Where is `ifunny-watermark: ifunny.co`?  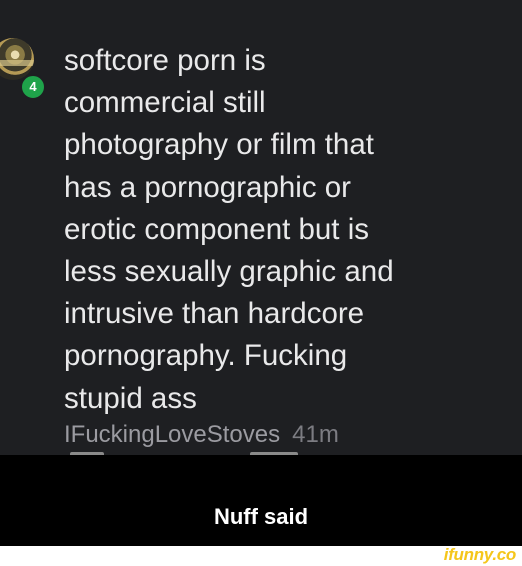
ifunny-watermark: ifunny.co is located at coordinates (480, 554).